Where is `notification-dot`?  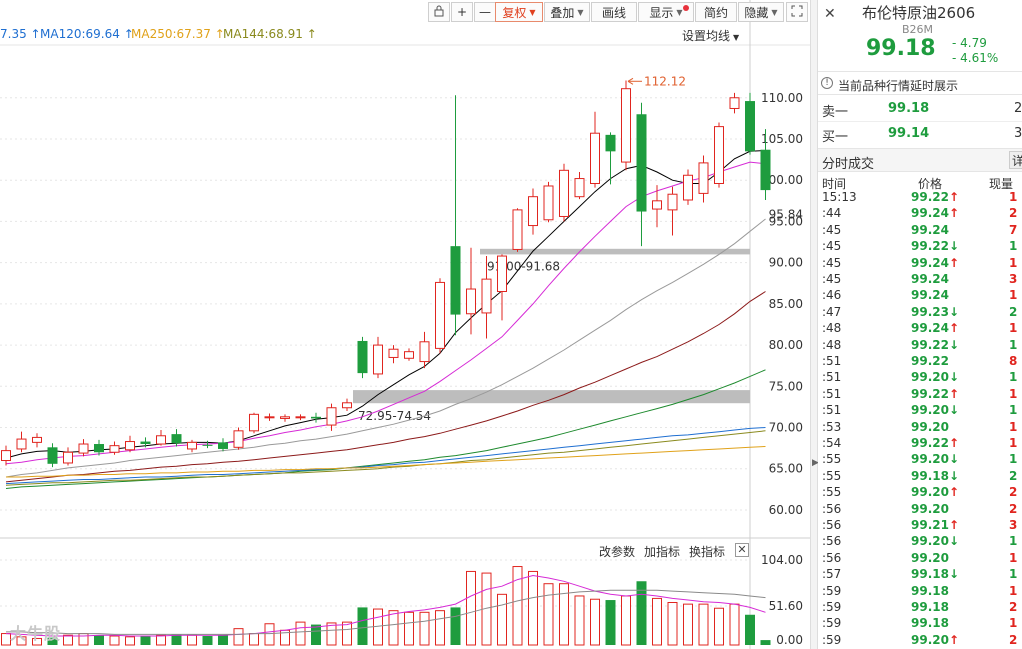 notification-dot is located at coordinates (686, 8).